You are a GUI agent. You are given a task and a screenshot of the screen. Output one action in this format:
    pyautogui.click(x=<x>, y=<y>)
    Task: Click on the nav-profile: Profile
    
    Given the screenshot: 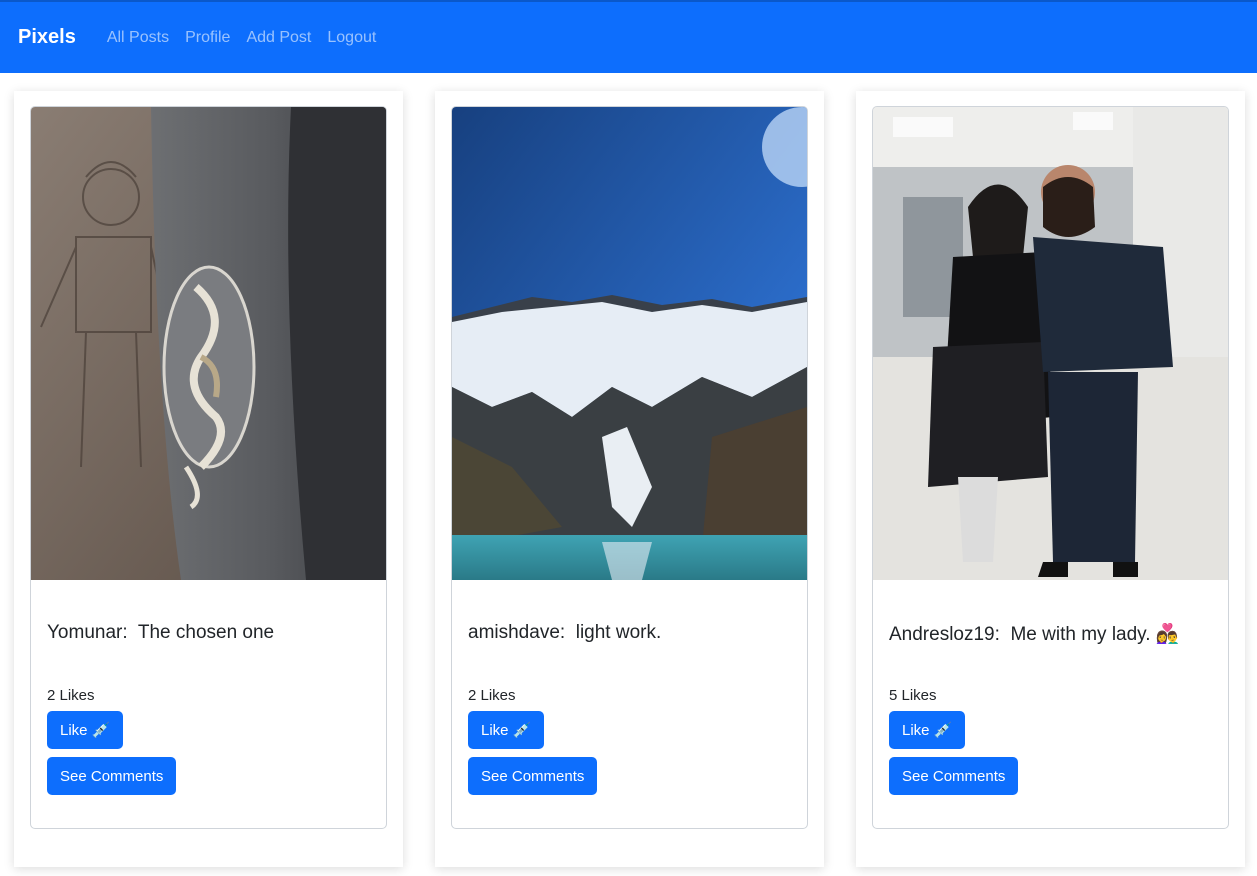 What is the action you would take?
    pyautogui.click(x=207, y=38)
    